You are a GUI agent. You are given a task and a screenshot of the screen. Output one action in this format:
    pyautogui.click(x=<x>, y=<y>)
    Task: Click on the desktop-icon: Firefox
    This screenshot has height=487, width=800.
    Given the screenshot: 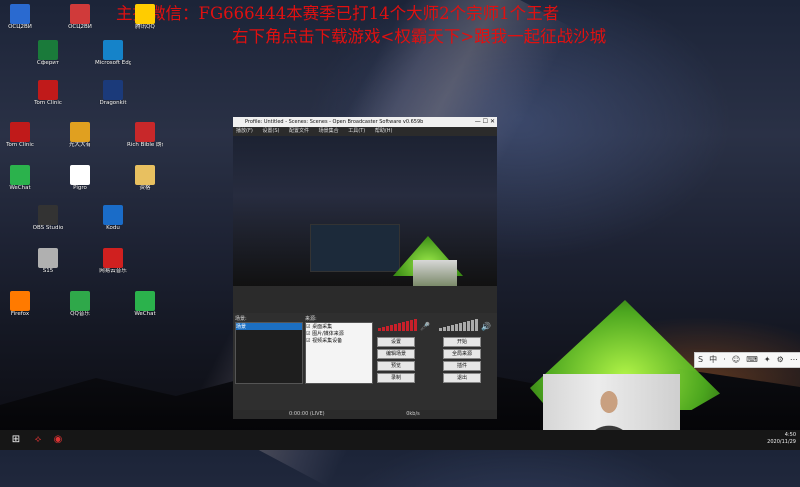 What is the action you would take?
    pyautogui.click(x=20, y=304)
    